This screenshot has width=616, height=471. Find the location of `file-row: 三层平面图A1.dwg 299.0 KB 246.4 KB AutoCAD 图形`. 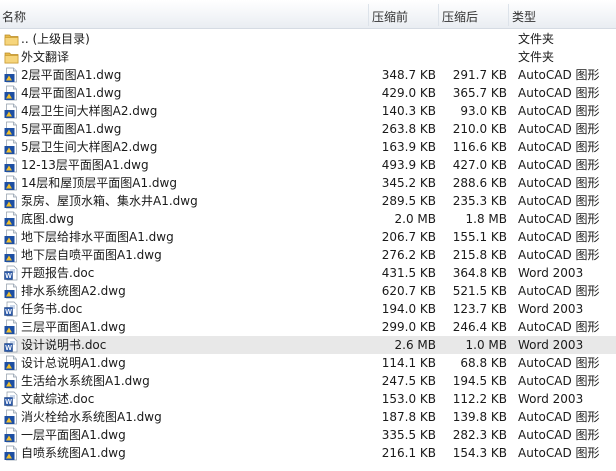

file-row: 三层平面图A1.dwg 299.0 KB 246.4 KB AutoCAD 图形 is located at coordinates (308, 327).